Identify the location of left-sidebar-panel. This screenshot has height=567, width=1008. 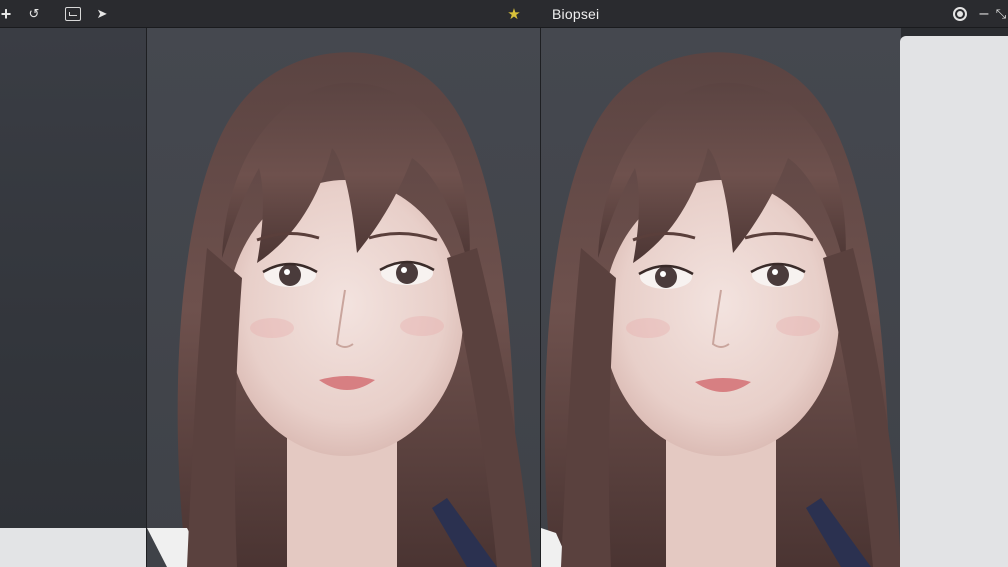
(73, 278).